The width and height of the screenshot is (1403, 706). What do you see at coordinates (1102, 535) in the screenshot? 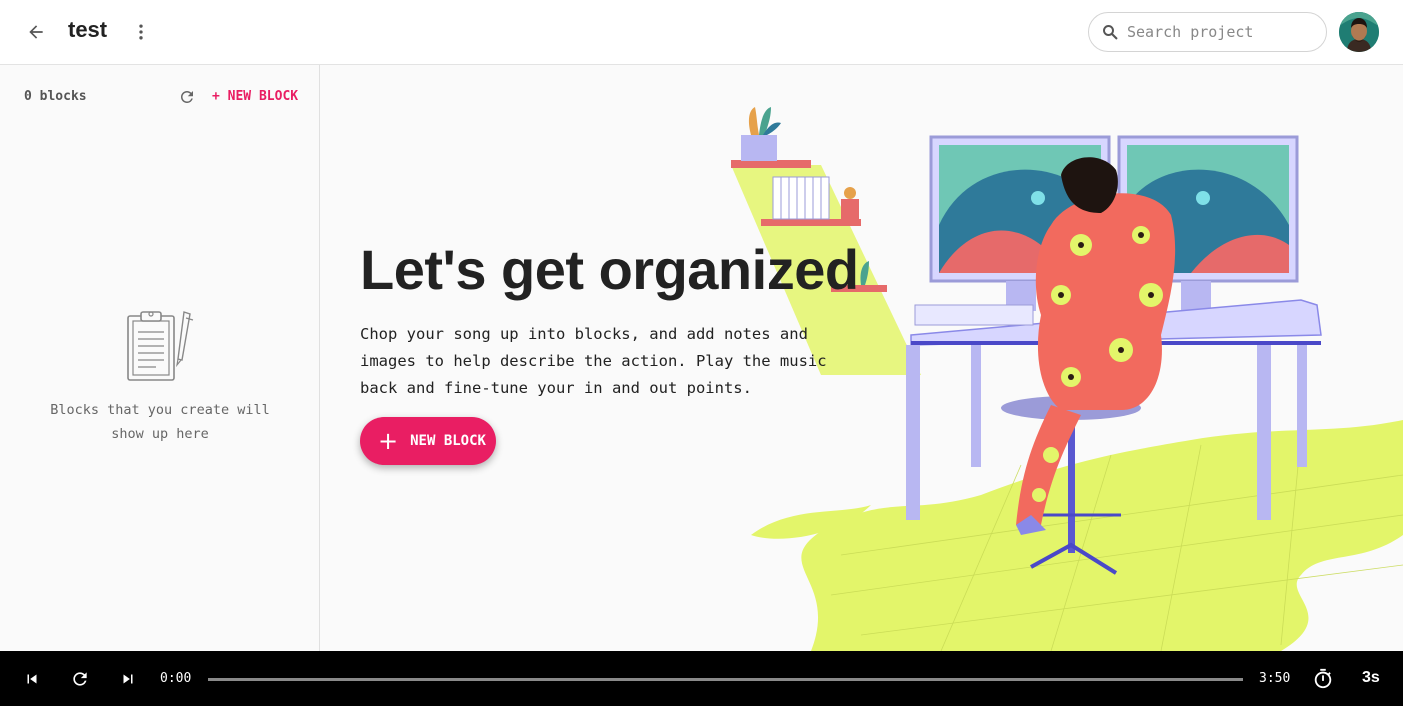
I see `ground-splash` at bounding box center [1102, 535].